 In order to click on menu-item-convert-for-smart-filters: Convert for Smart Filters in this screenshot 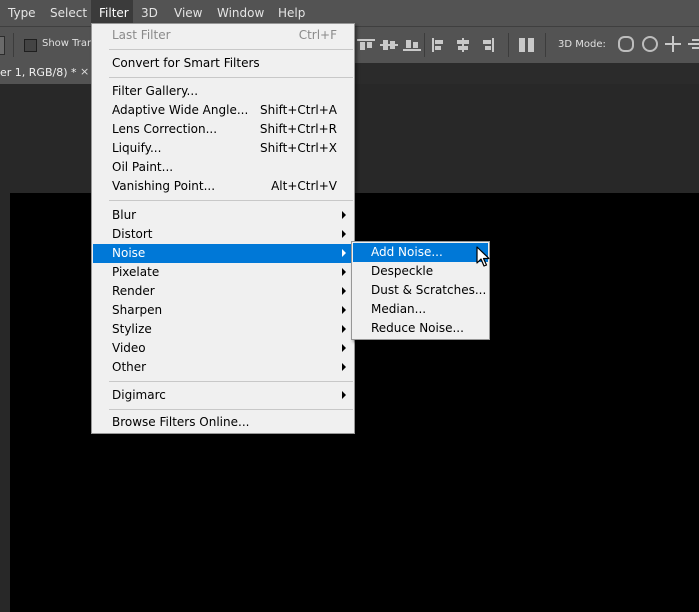, I will do `click(223, 63)`.